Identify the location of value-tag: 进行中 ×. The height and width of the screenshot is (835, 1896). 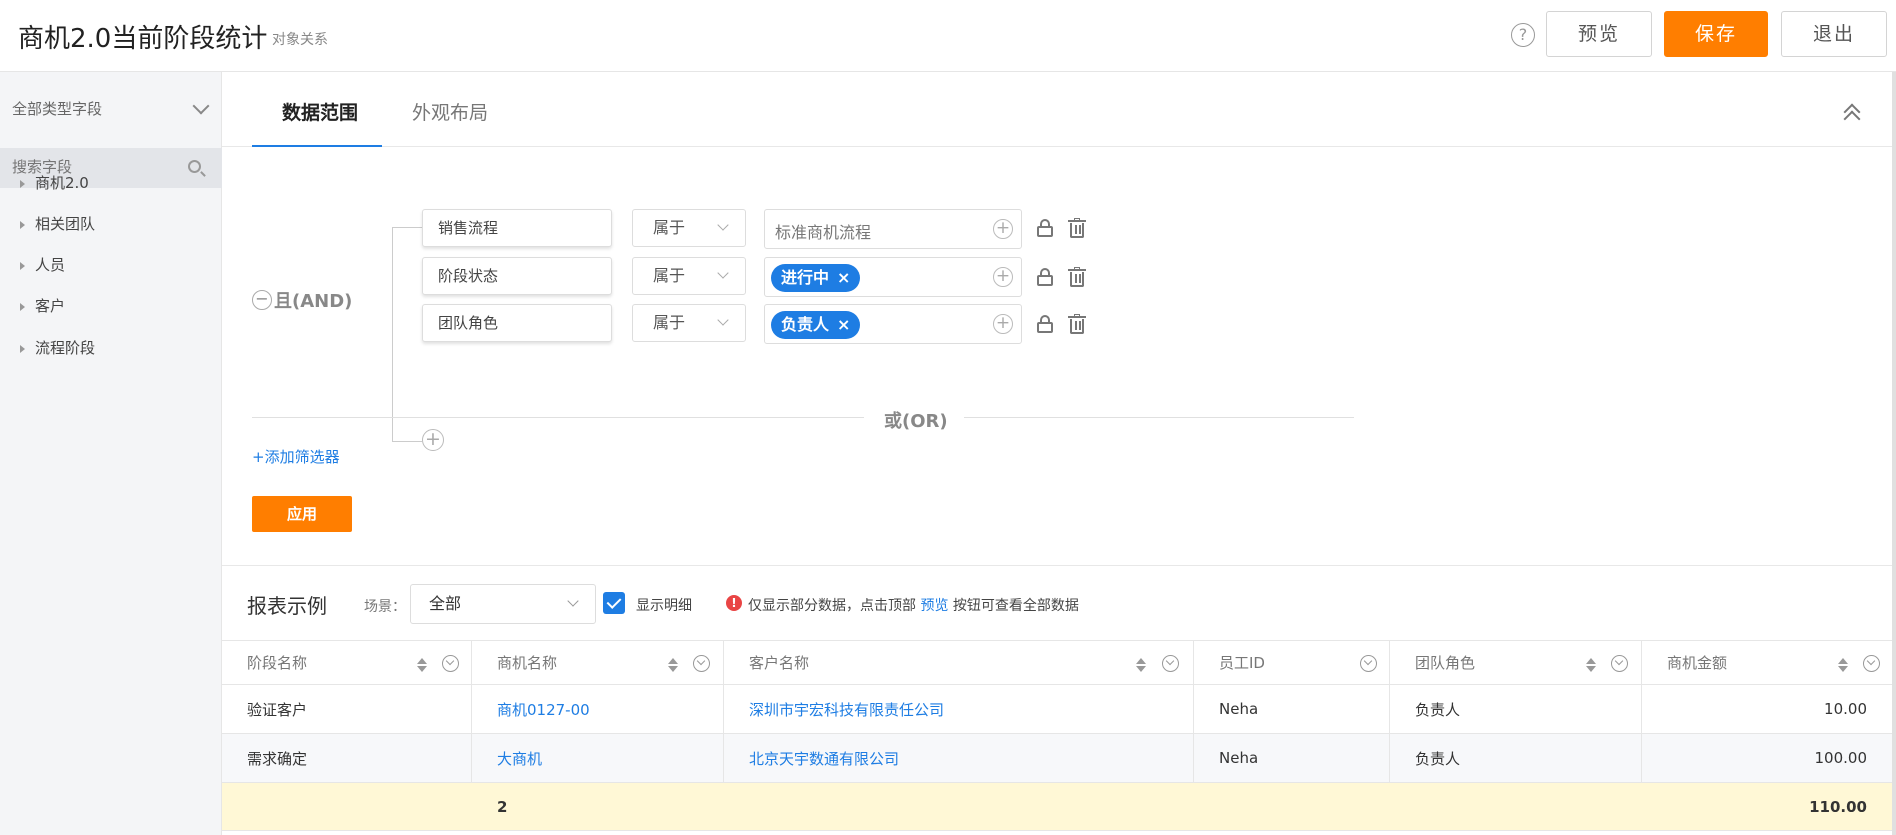
(816, 278).